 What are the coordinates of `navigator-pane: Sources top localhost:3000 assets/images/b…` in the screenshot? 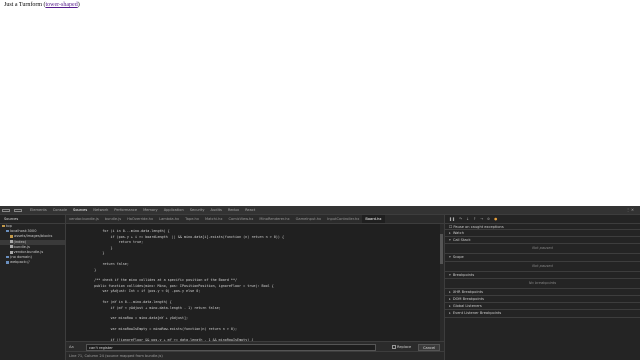 It's located at (33, 287).